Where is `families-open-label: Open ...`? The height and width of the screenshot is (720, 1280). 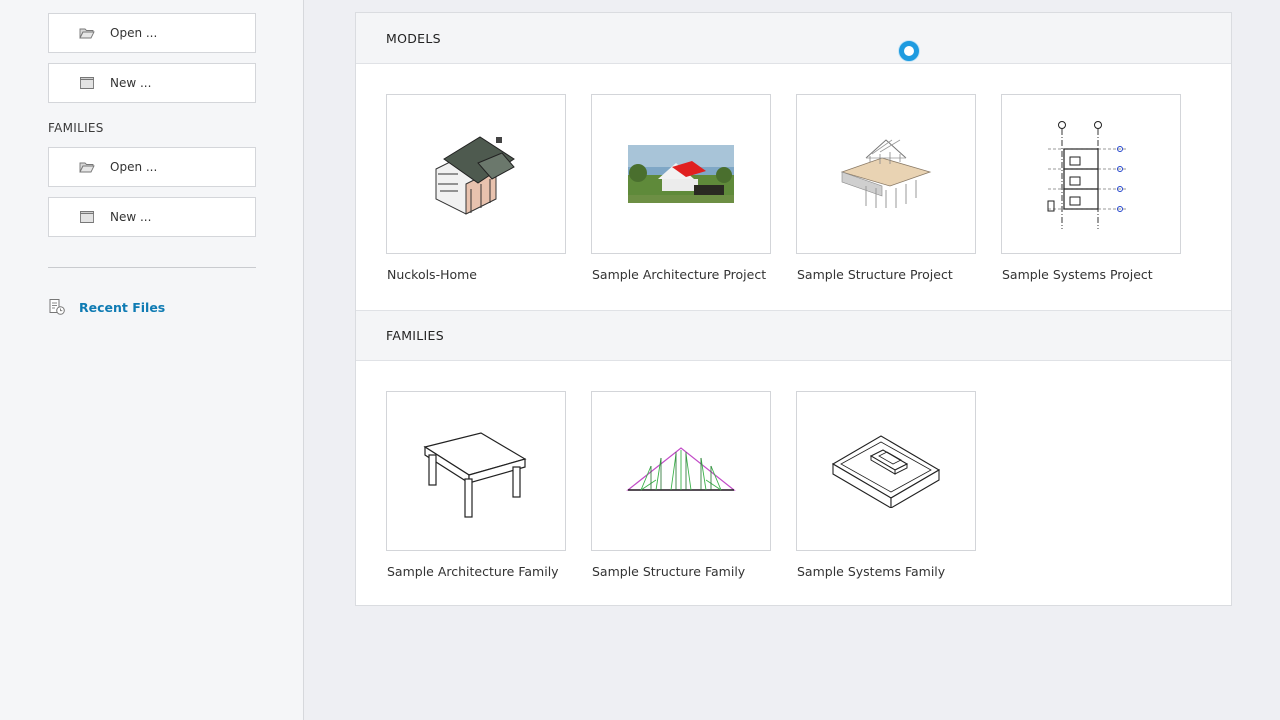
families-open-label: Open ... is located at coordinates (134, 167).